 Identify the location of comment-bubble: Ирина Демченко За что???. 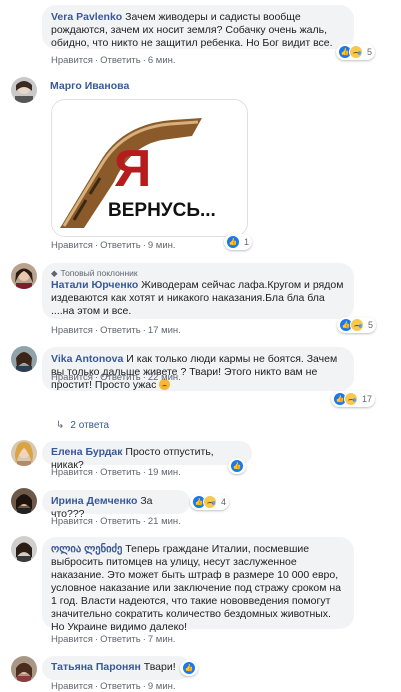
(116, 505).